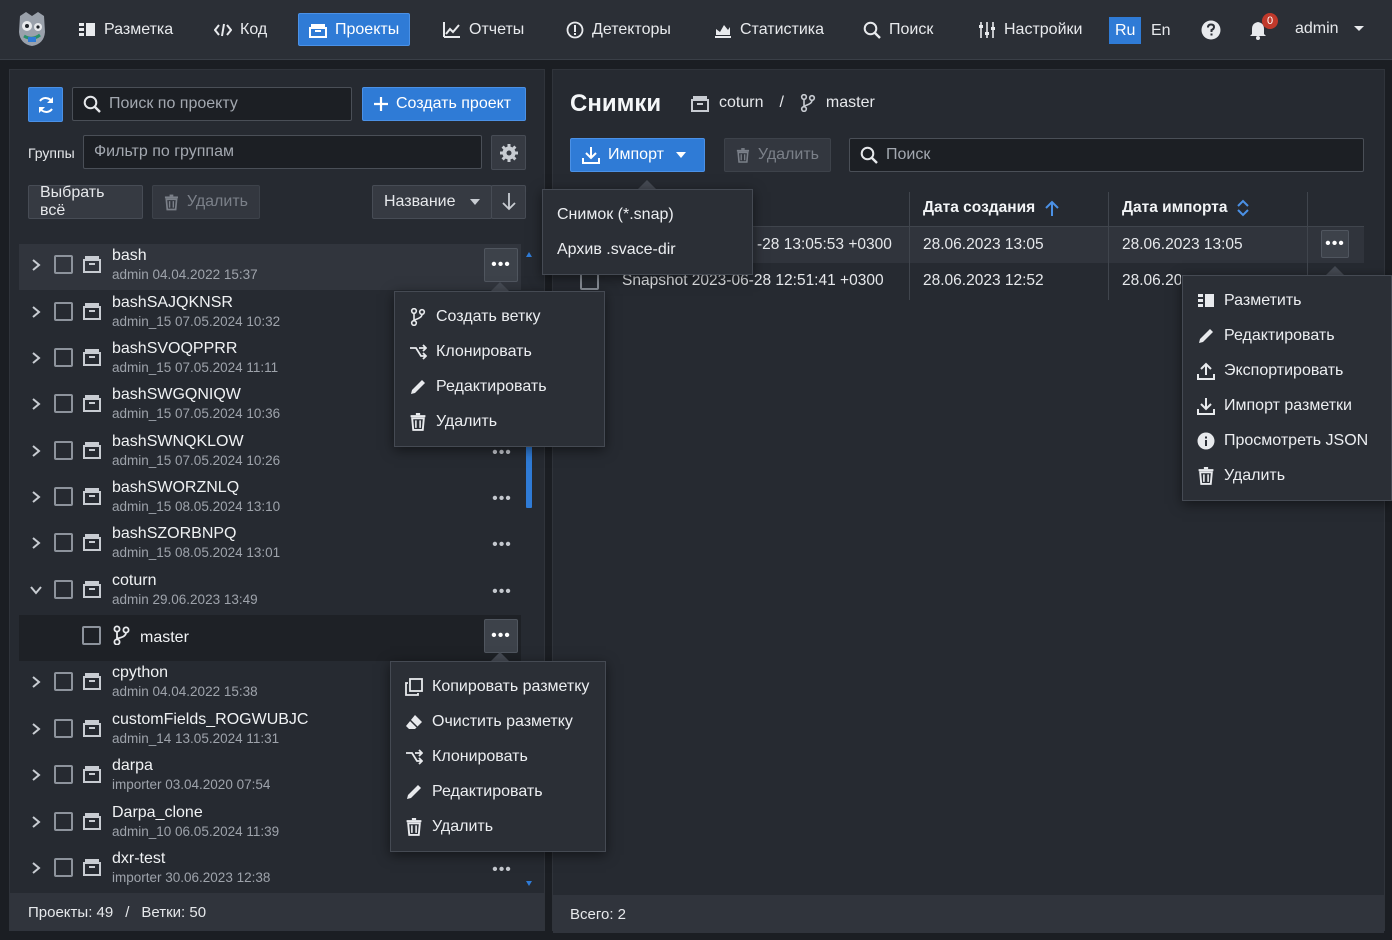  Describe the element at coordinates (529, 254) in the screenshot. I see `scroll-up-icon` at that location.